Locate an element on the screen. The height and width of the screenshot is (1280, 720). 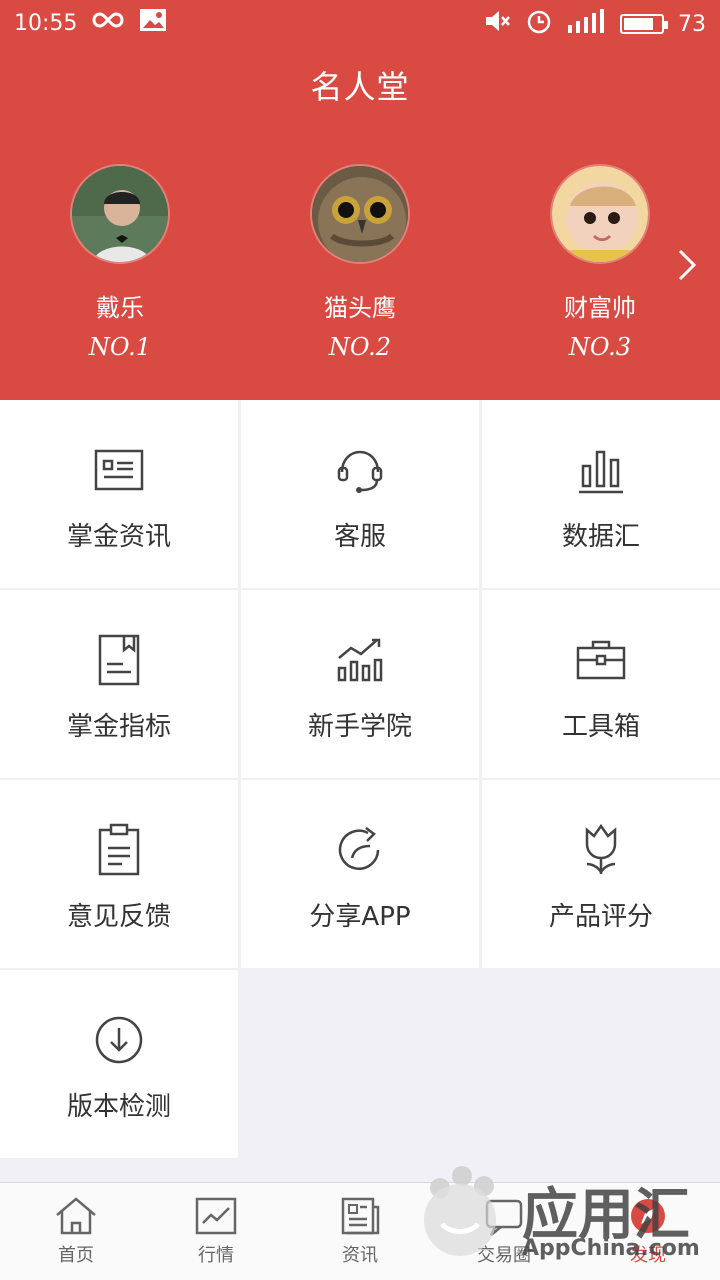
menu-item-indicators: 掌金指标 is located at coordinates (119, 684).